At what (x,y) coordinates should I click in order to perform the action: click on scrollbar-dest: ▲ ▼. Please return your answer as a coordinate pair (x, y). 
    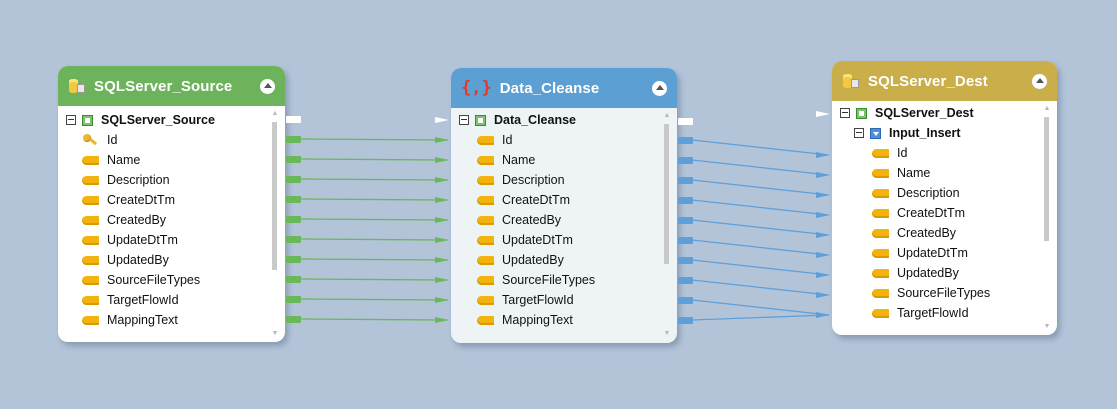
    Looking at the image, I should click on (1047, 218).